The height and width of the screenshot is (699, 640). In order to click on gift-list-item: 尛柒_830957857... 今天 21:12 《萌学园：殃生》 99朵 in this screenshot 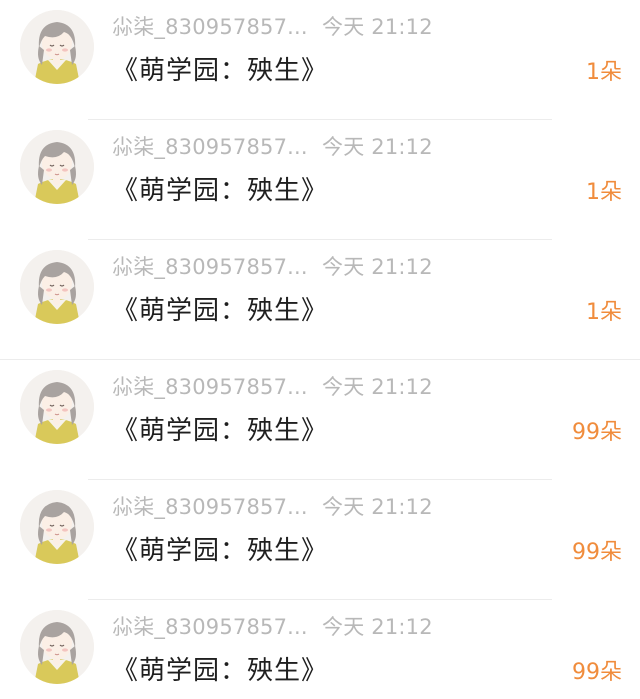, I will do `click(320, 649)`.